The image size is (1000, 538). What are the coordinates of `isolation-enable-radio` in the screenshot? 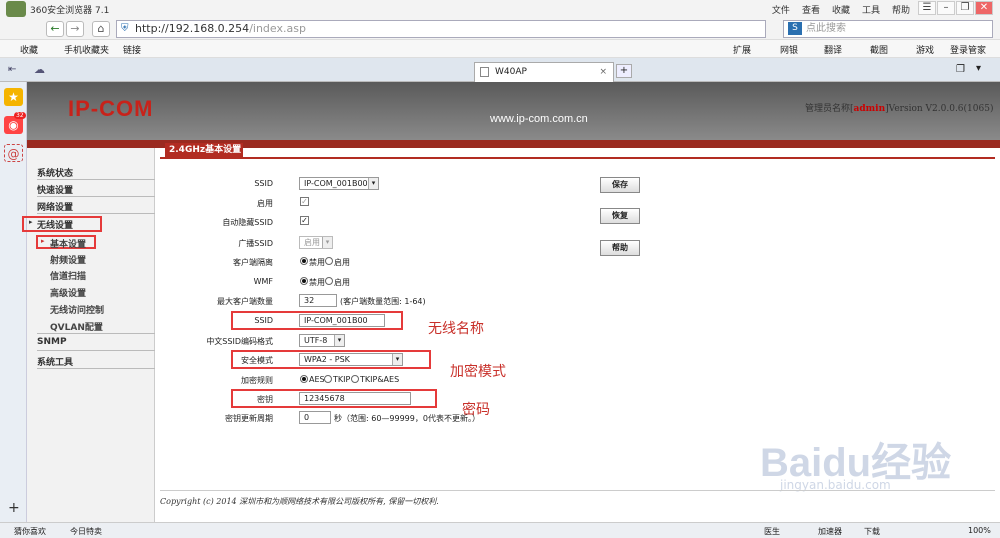 It's located at (329, 261).